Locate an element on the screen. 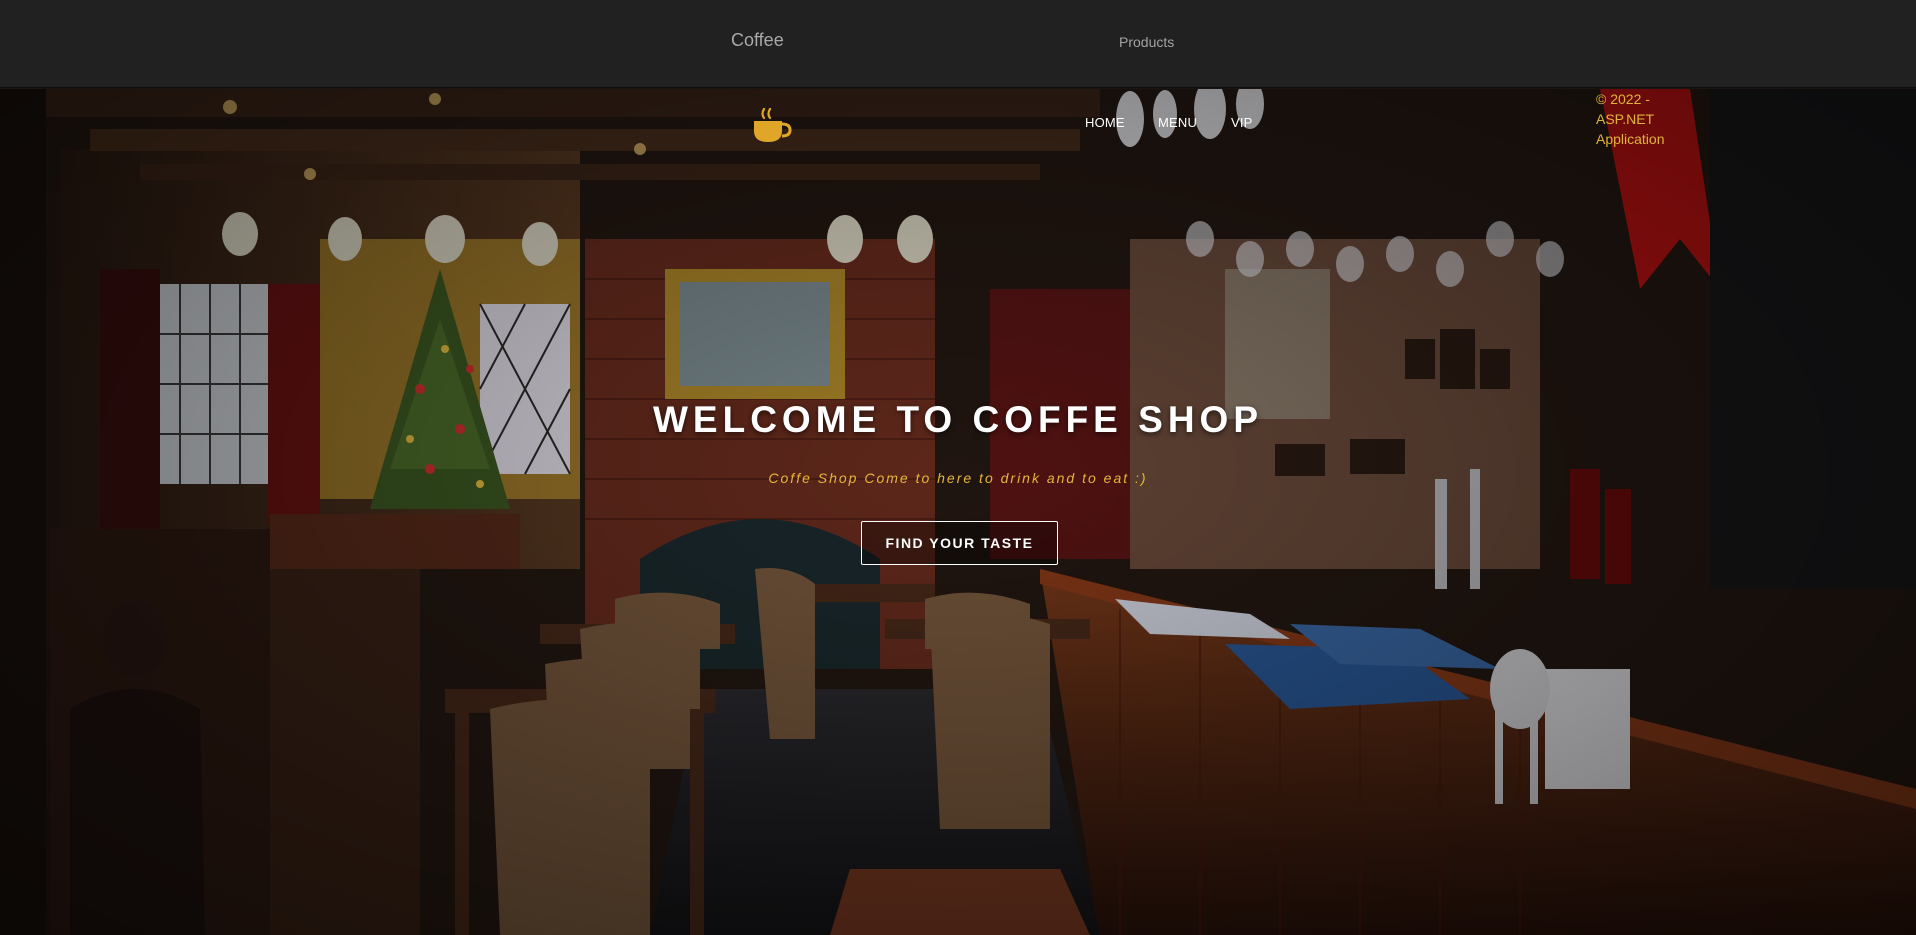  hero-title: WELCOME TO COFFE SHOP is located at coordinates (958, 419).